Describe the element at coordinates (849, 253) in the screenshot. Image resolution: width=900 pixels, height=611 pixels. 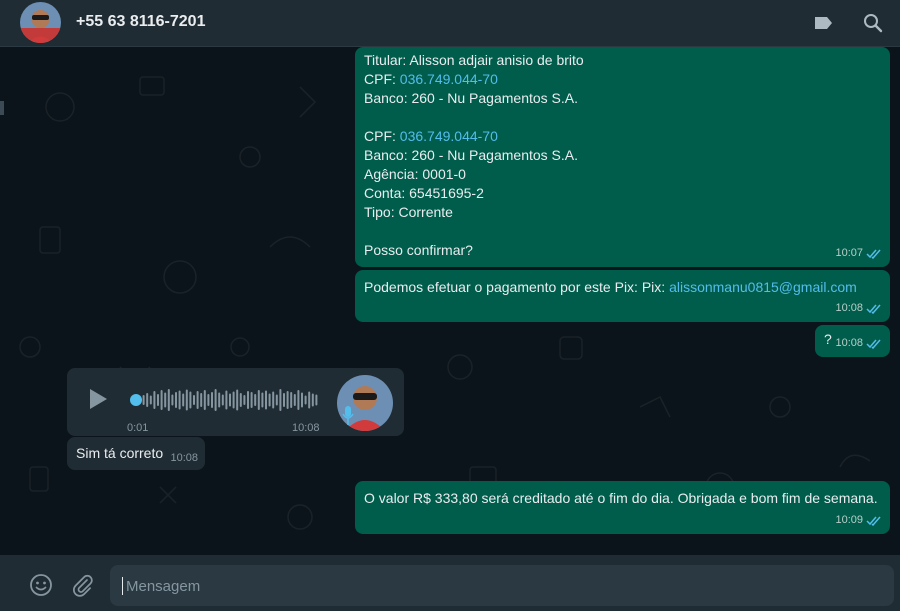
I see `message-time: 10:07` at that location.